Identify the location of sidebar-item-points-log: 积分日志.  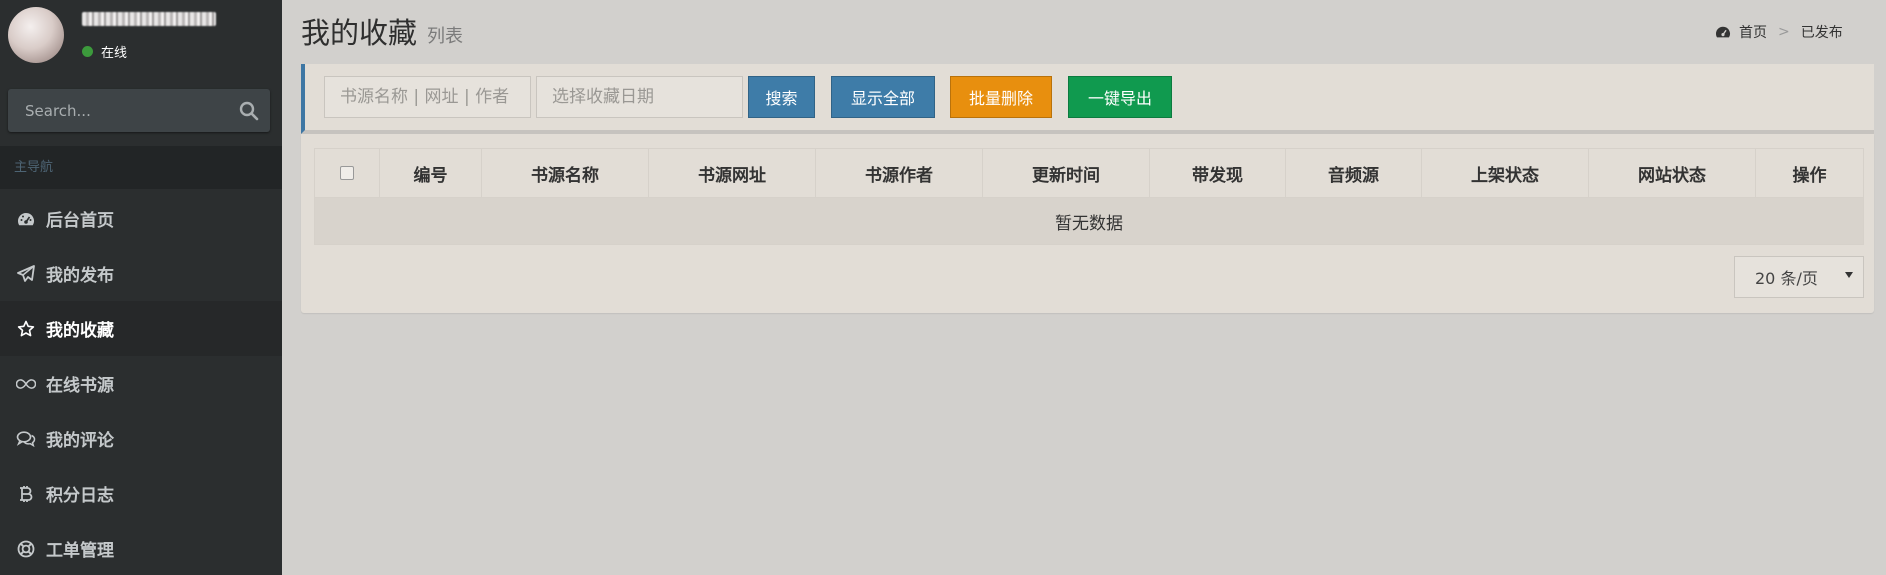
(141, 493).